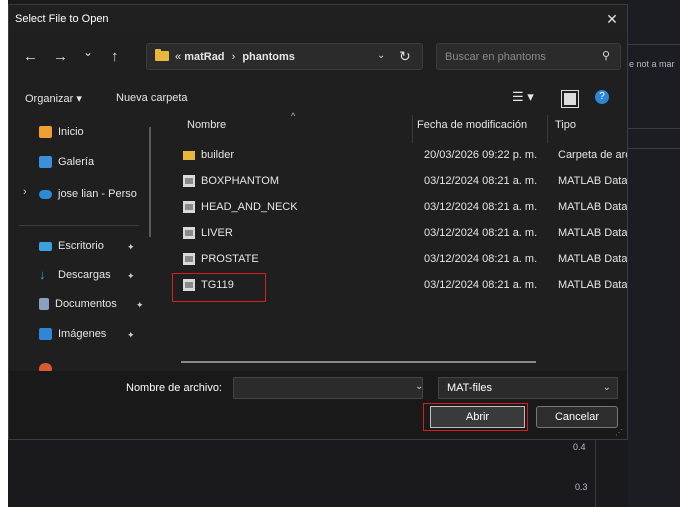 The image size is (680, 507). What do you see at coordinates (86, 304) in the screenshot?
I see `sidebar-item-label: Documentos` at bounding box center [86, 304].